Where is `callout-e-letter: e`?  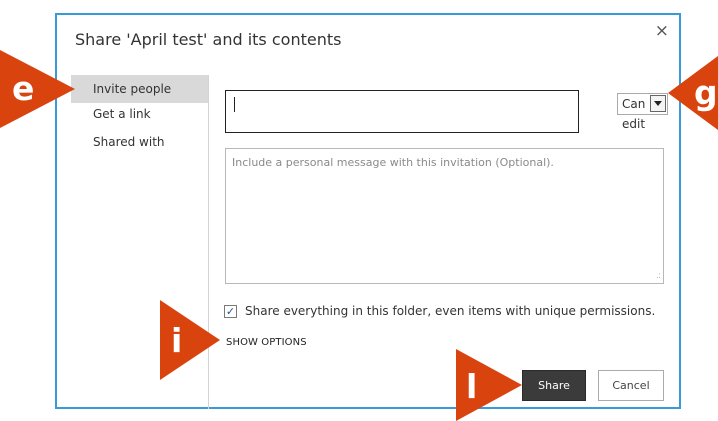
callout-e-letter: e is located at coordinates (23, 88).